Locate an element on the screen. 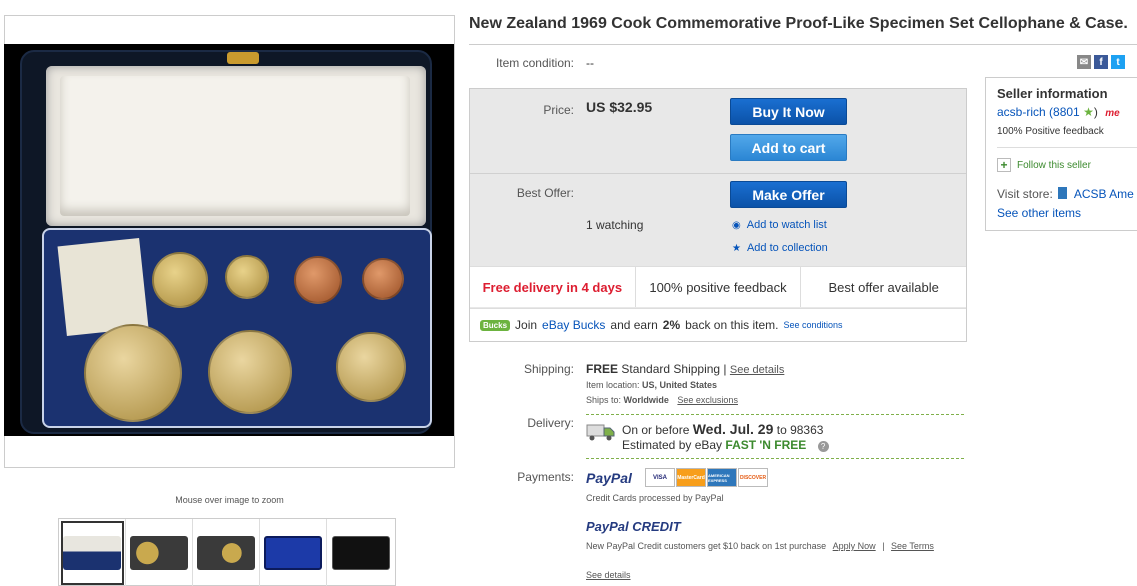 This screenshot has width=1137, height=586. apply-now-link: Apply Now is located at coordinates (854, 546).